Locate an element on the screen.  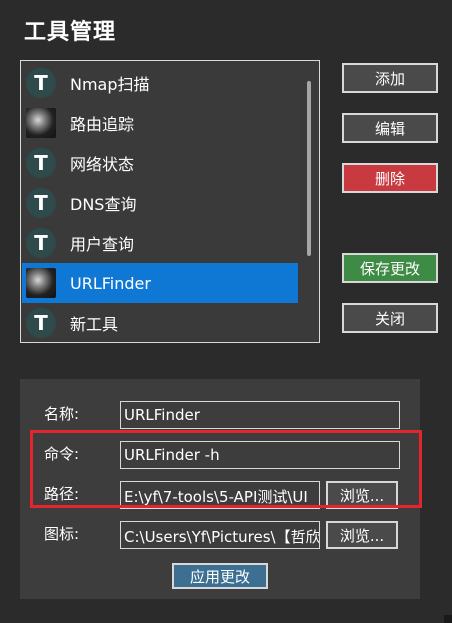
name-label: 名称: is located at coordinates (62, 414).